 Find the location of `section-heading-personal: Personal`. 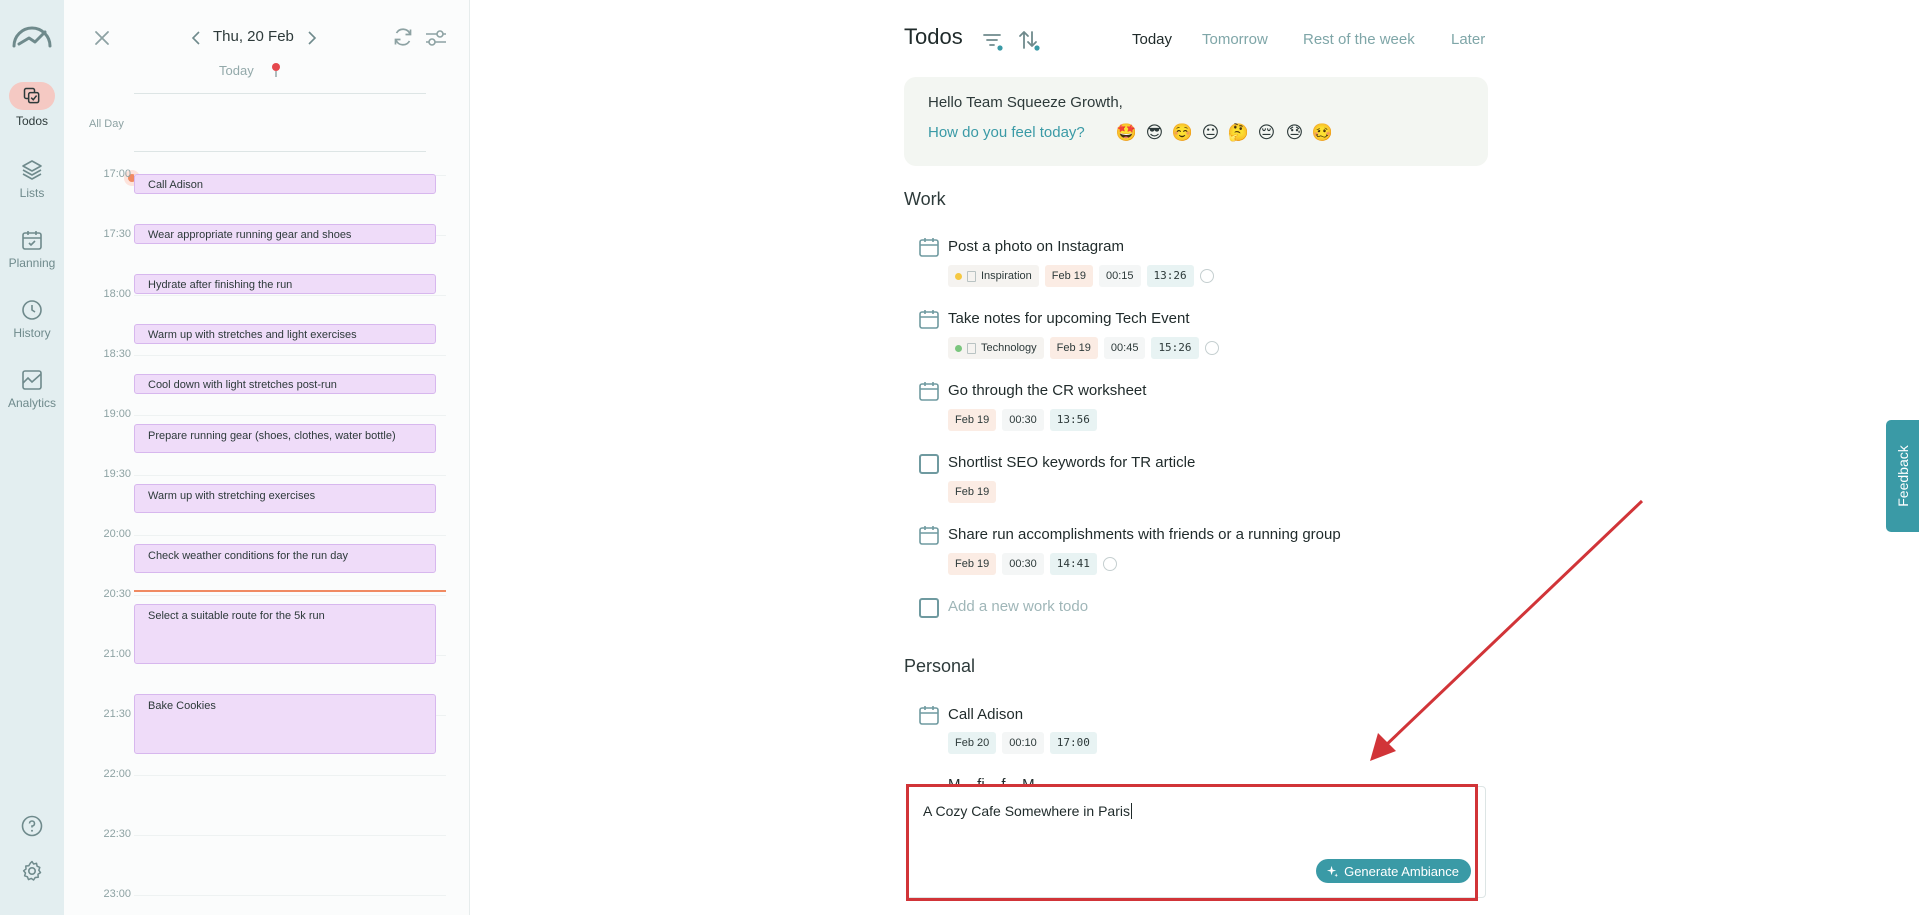

section-heading-personal: Personal is located at coordinates (940, 666).